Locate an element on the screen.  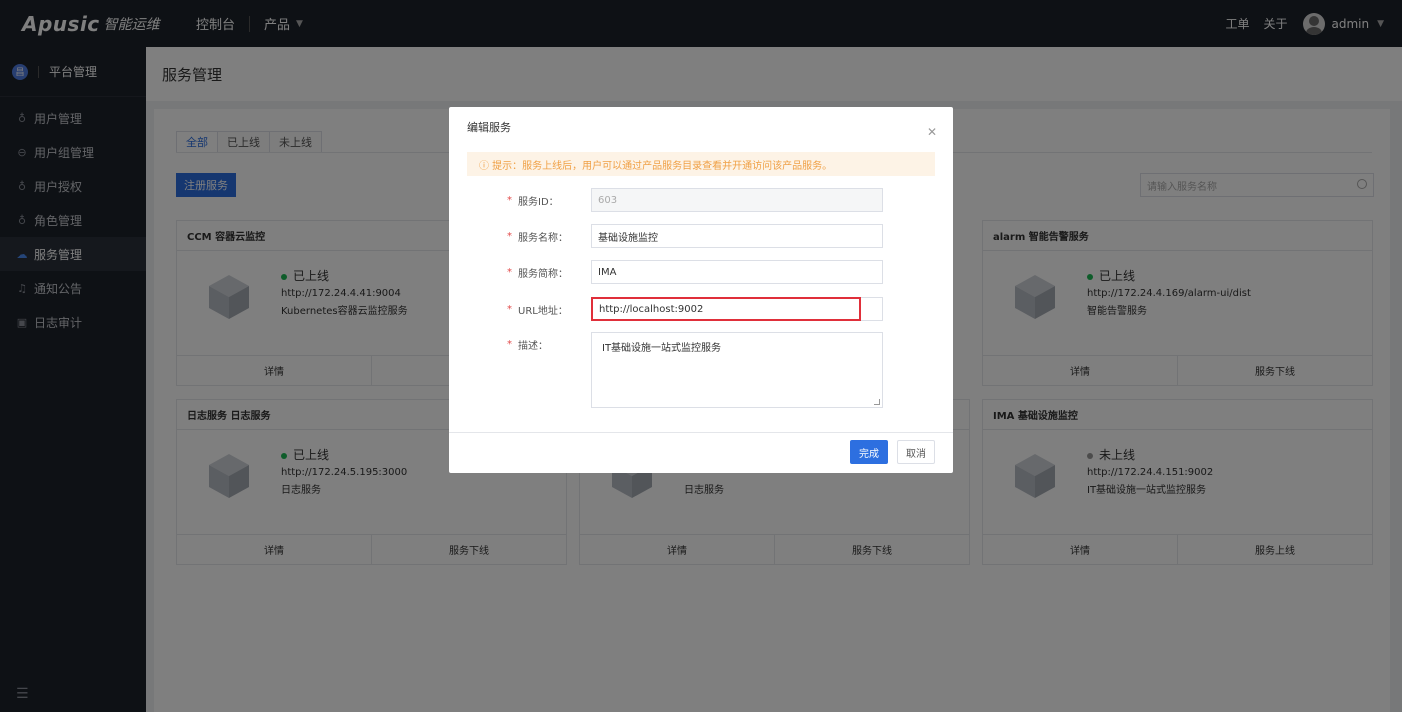
desc-label: 描述： is located at coordinates (533, 346).